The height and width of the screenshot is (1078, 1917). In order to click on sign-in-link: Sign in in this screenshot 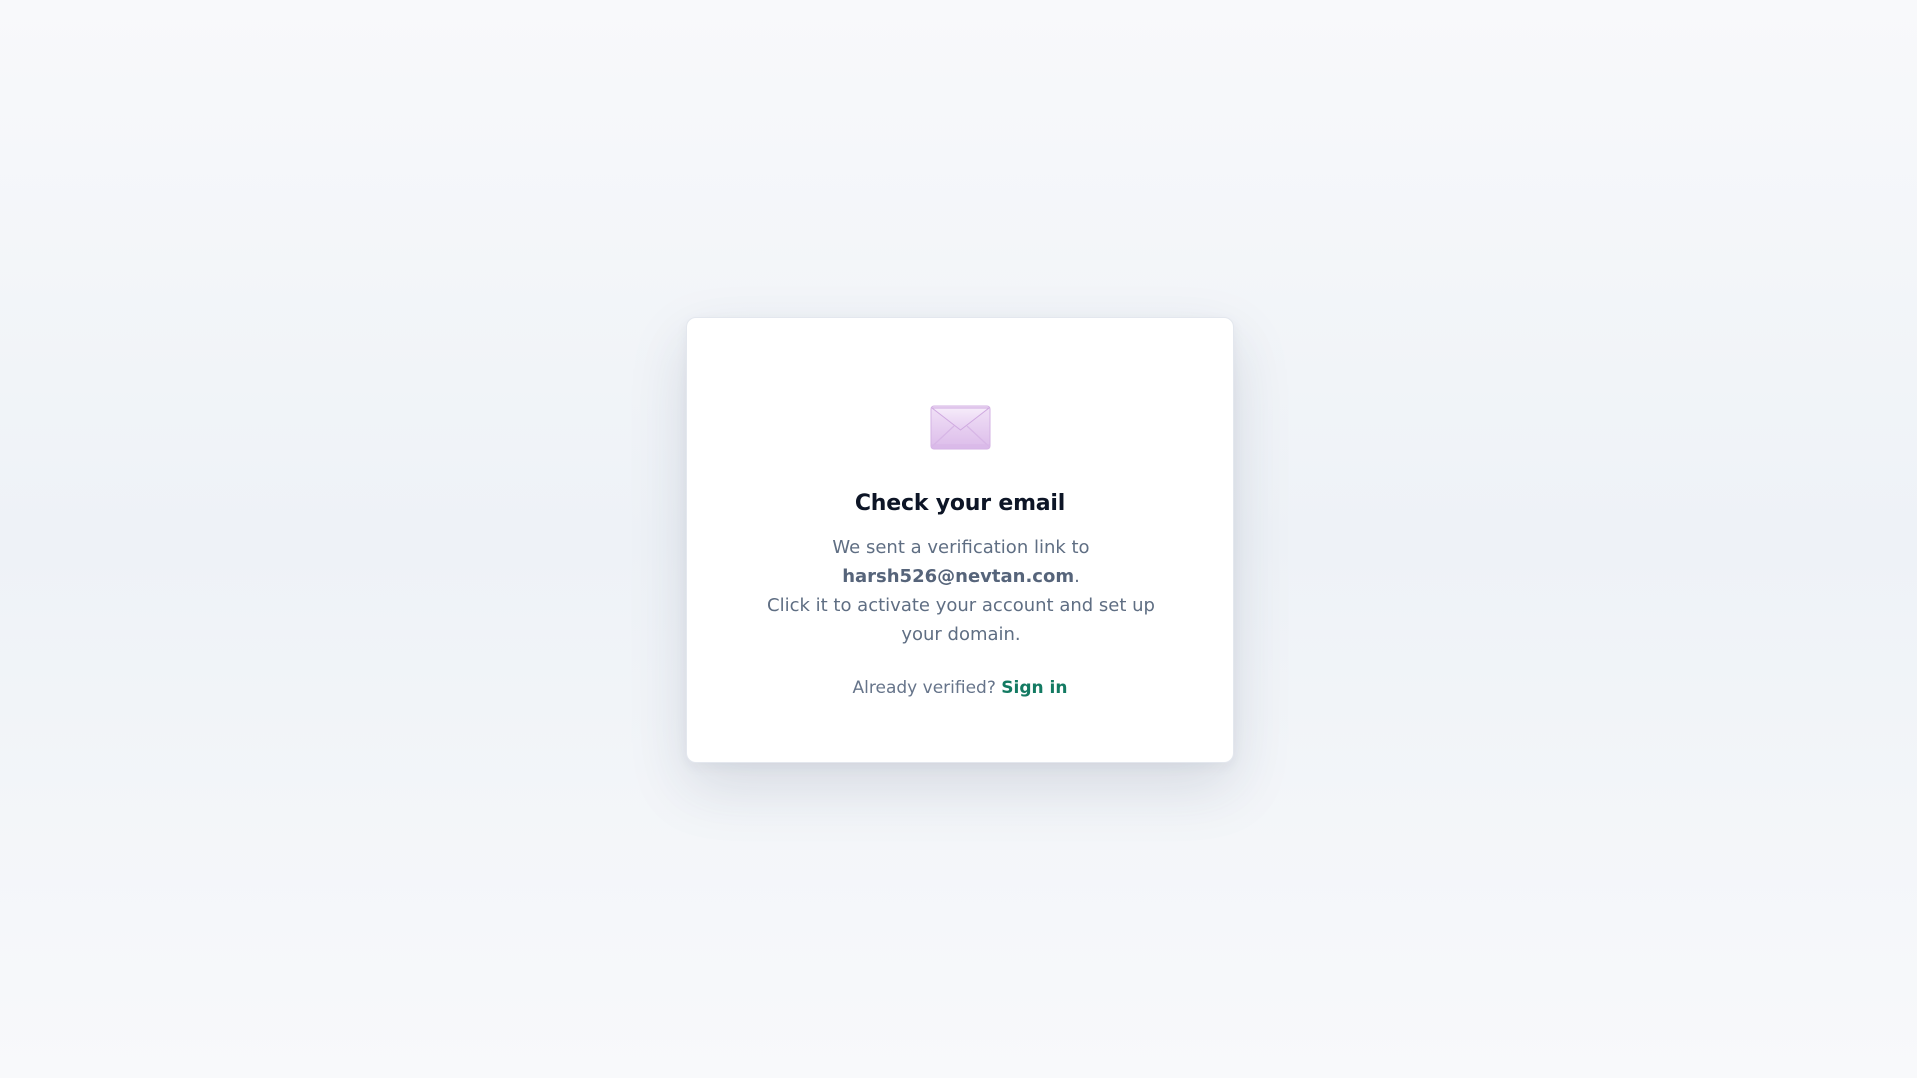, I will do `click(1034, 688)`.